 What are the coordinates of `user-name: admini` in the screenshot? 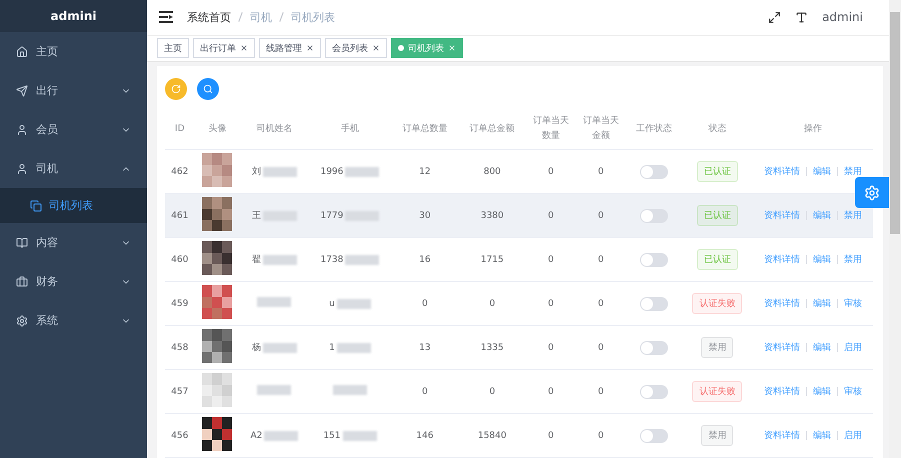 It's located at (842, 17).